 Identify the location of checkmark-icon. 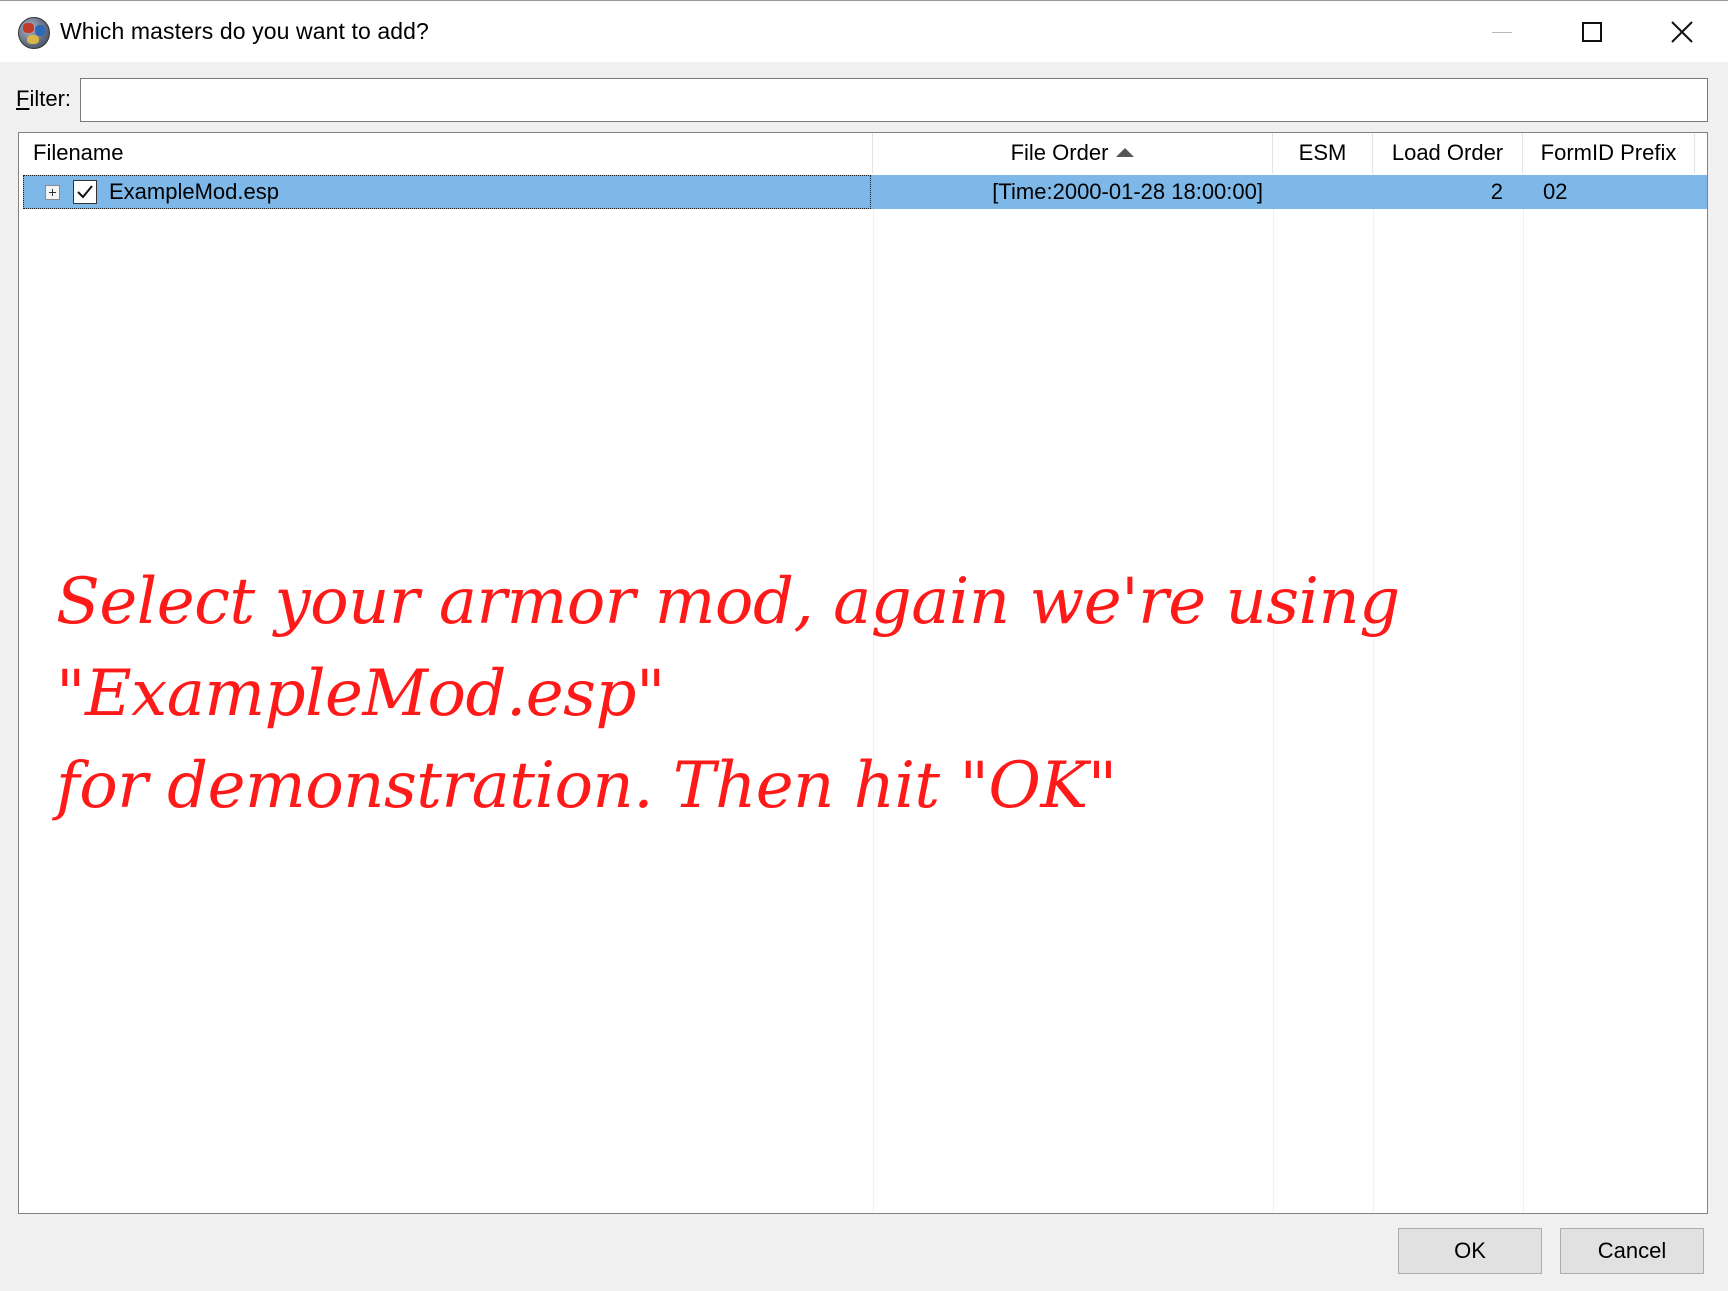
(85, 192).